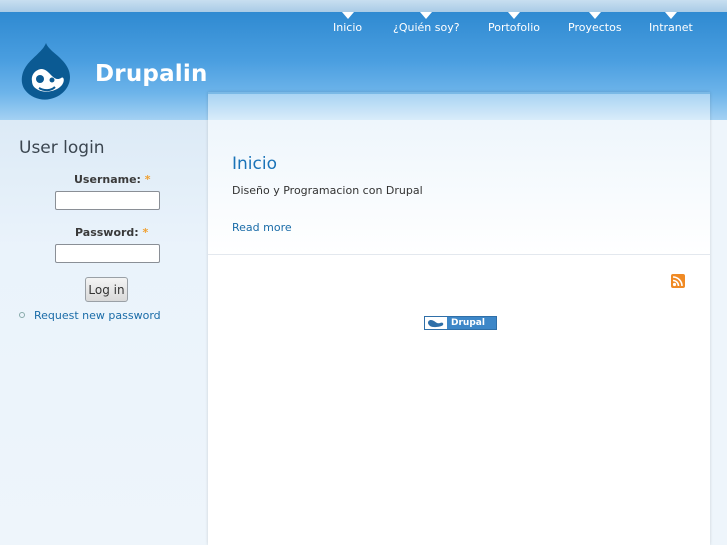  Describe the element at coordinates (347, 15) in the screenshot. I see `nav-active-marker-icon` at that location.